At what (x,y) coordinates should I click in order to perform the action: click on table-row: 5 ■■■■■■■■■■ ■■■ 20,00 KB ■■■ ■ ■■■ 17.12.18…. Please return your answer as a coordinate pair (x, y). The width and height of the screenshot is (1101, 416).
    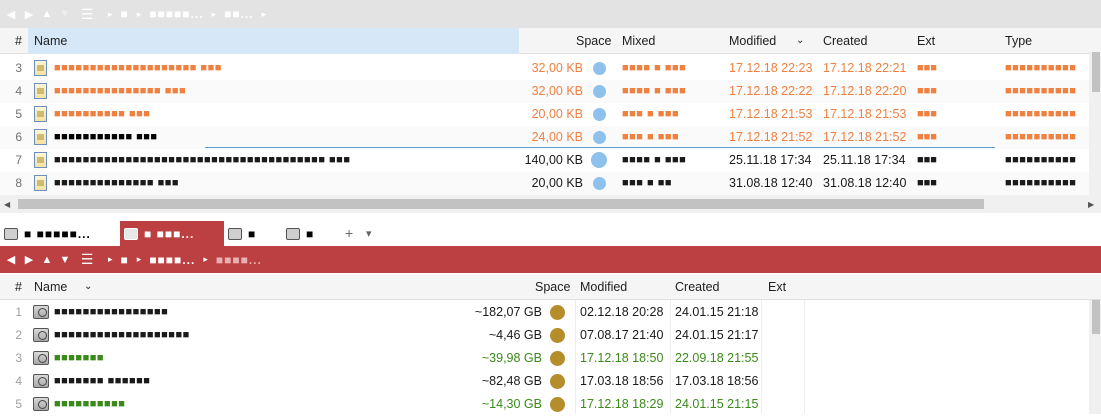
    Looking at the image, I should click on (550, 114).